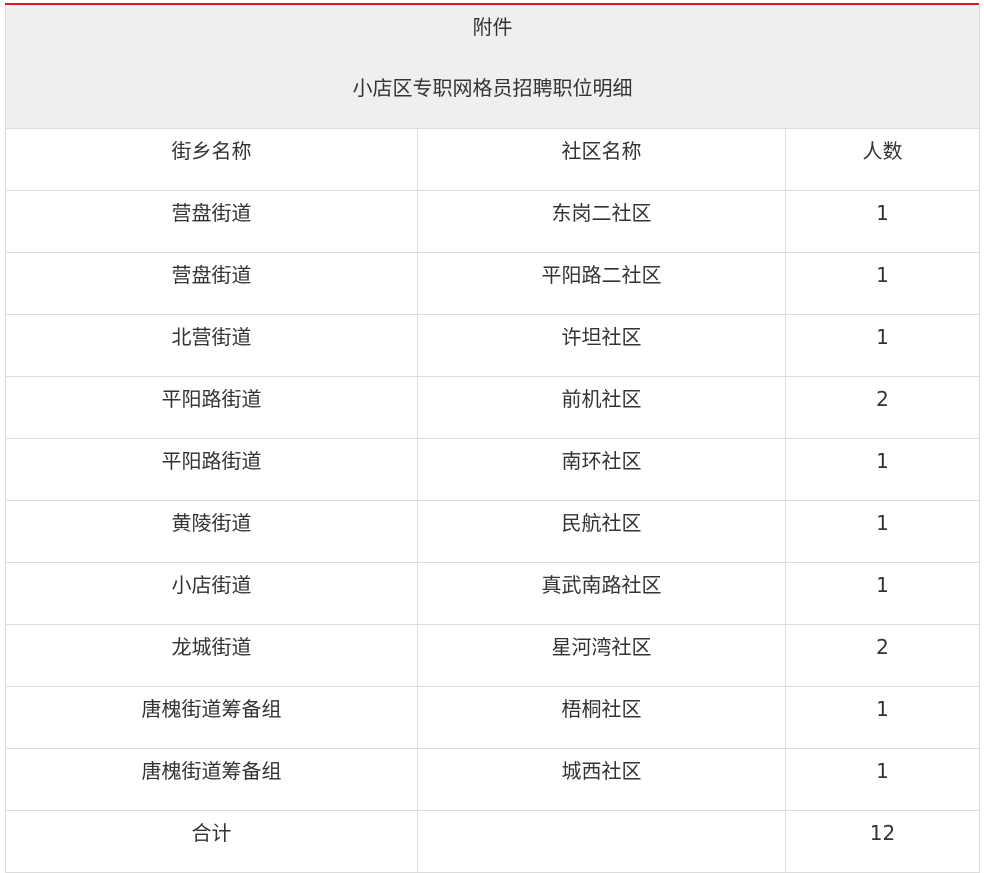 This screenshot has height=873, width=984. I want to click on cell-community: 平阳路二社区, so click(601, 283).